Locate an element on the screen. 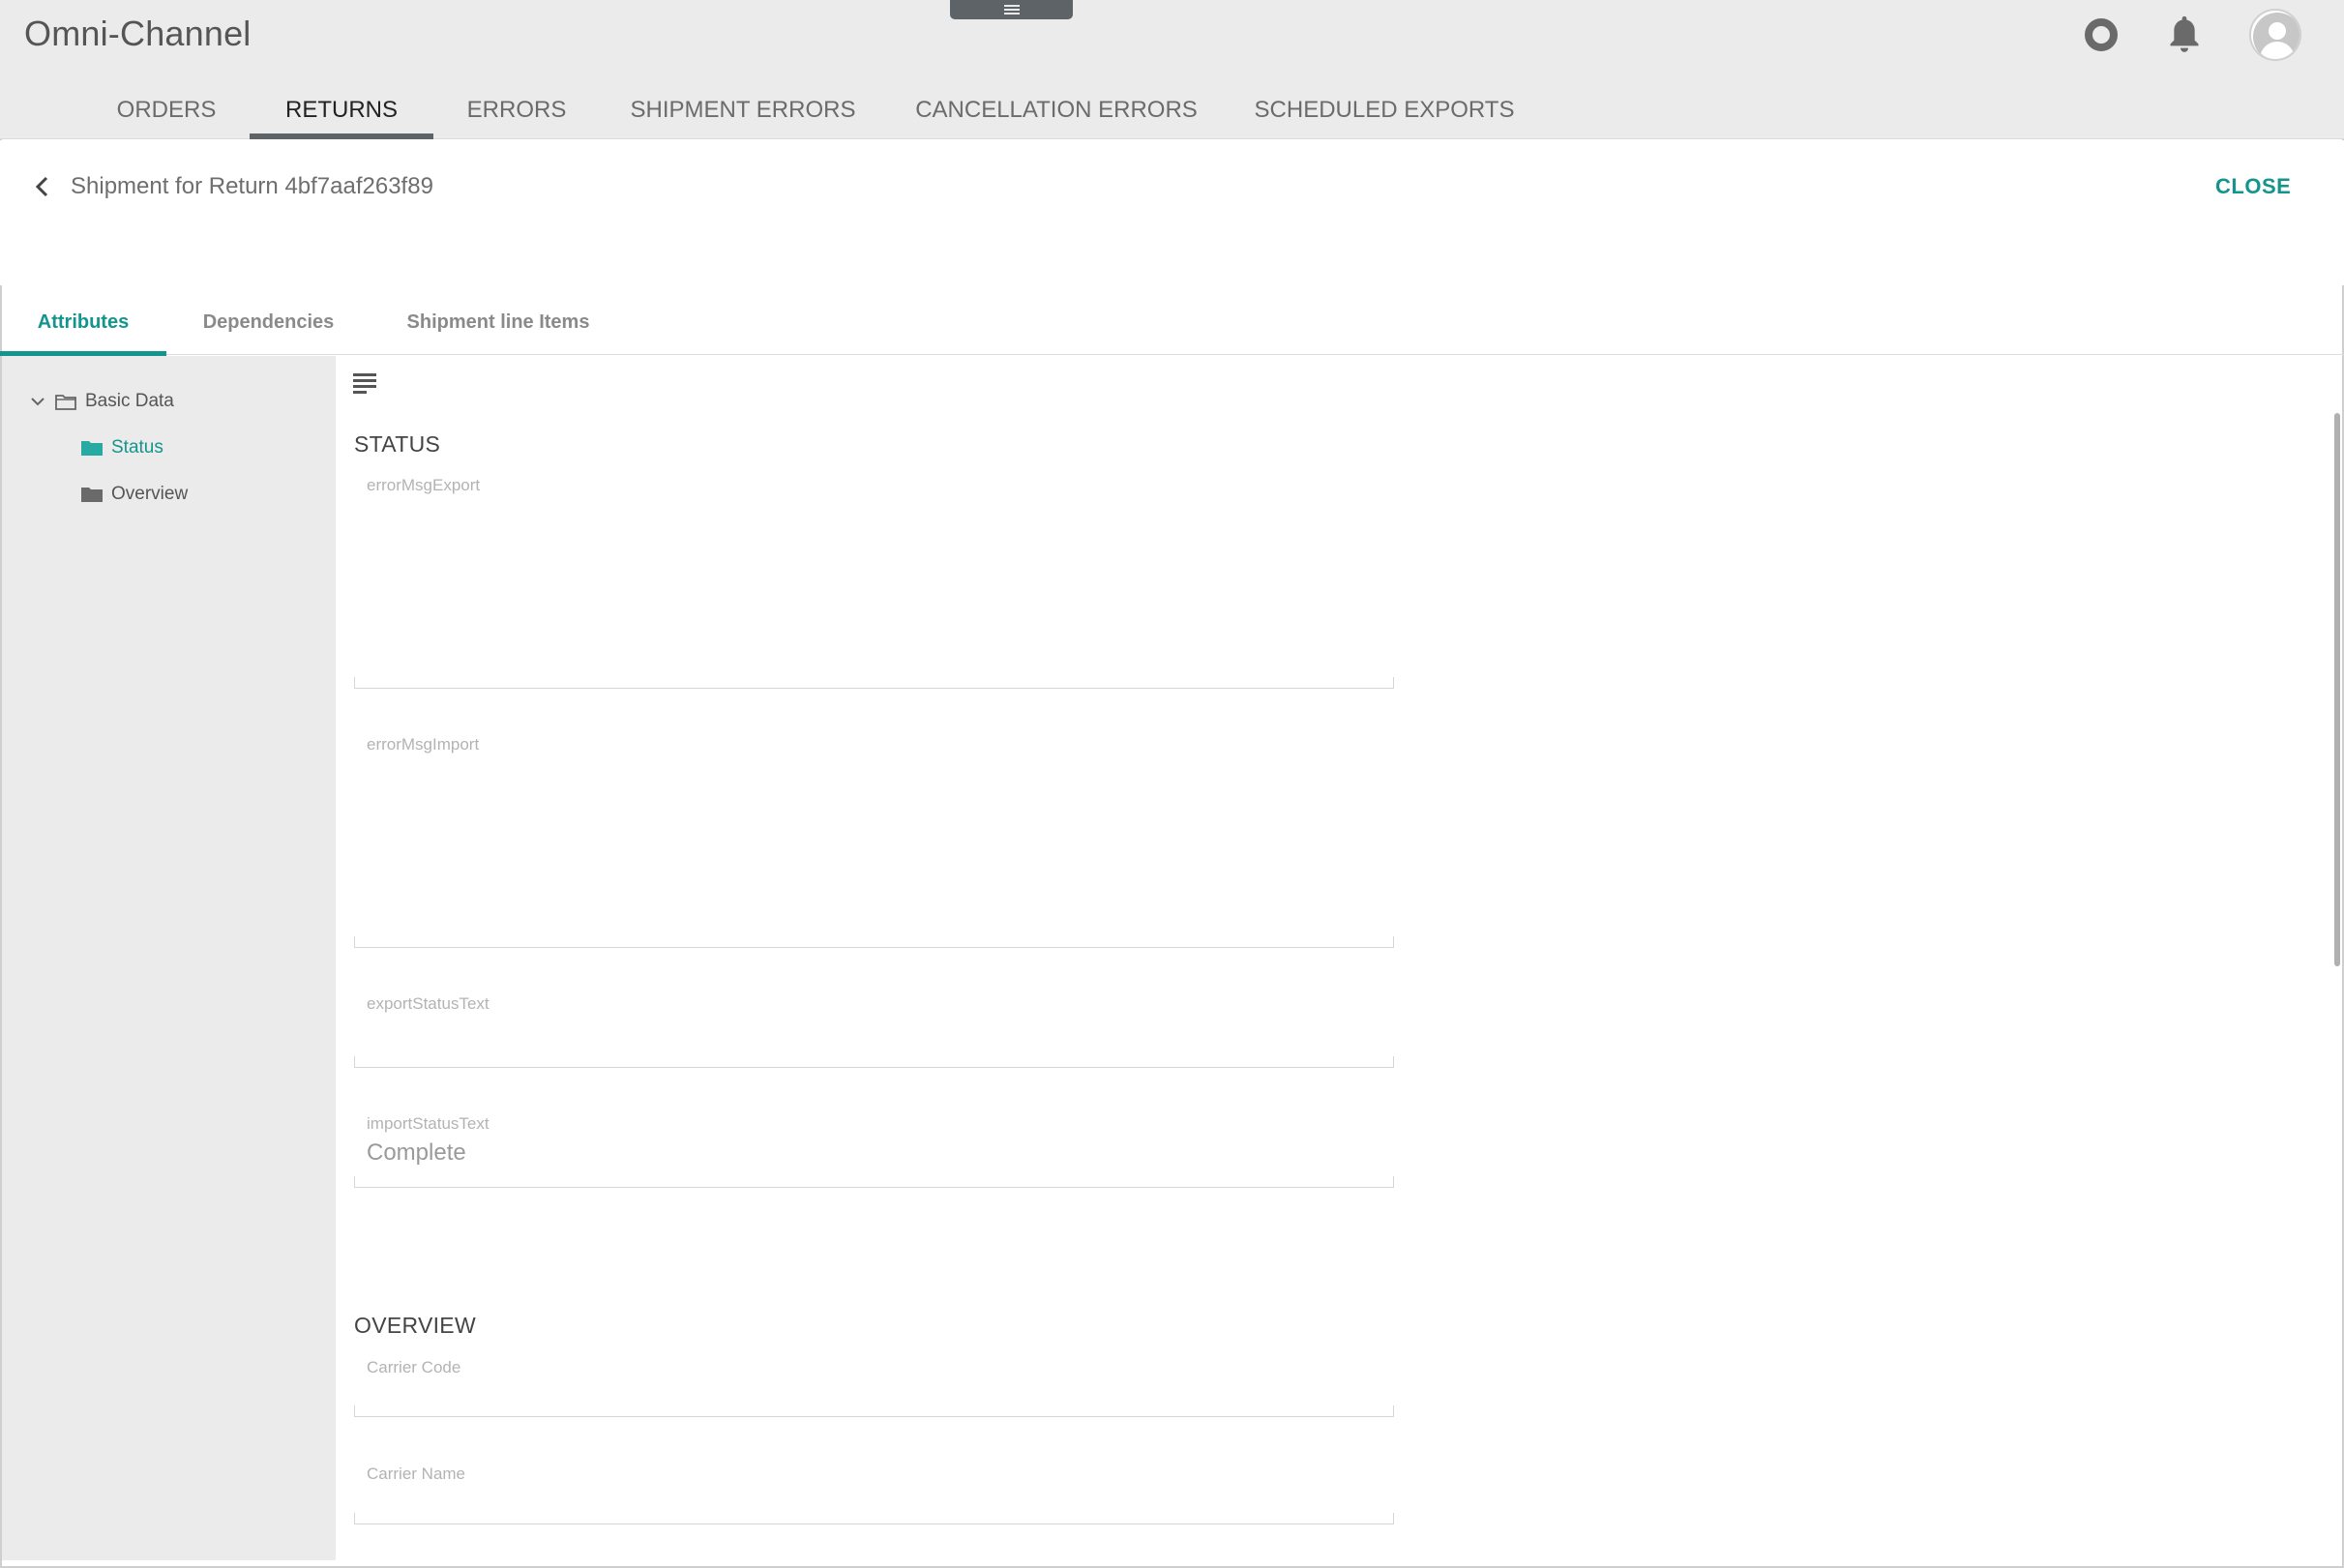  field-label: Carrier Name is located at coordinates (416, 1473).